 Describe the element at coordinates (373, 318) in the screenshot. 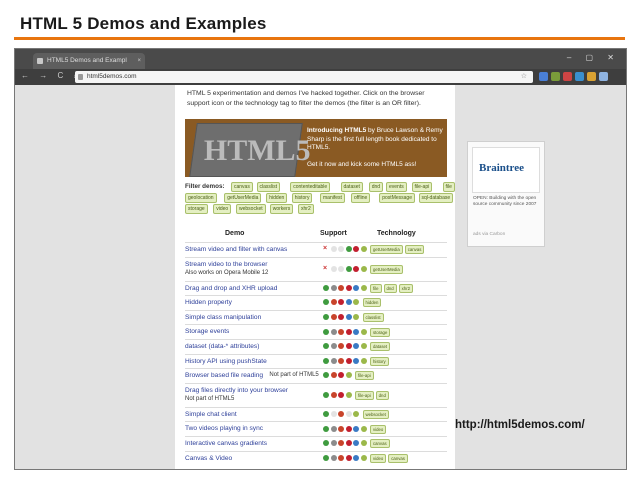

I see `tech-tag-classlist: classlist` at that location.